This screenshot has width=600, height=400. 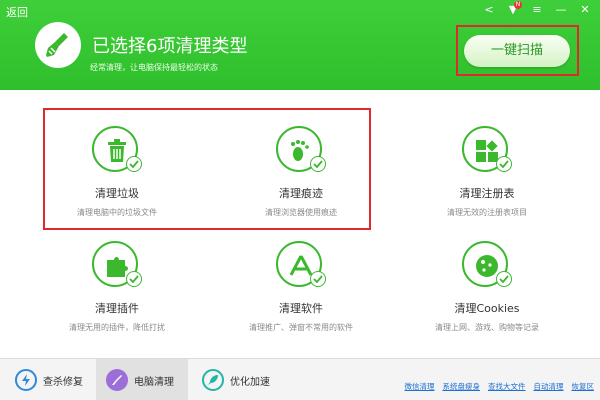 What do you see at coordinates (513, 9) in the screenshot?
I see `shirt-skin-icon: ▼ N` at bounding box center [513, 9].